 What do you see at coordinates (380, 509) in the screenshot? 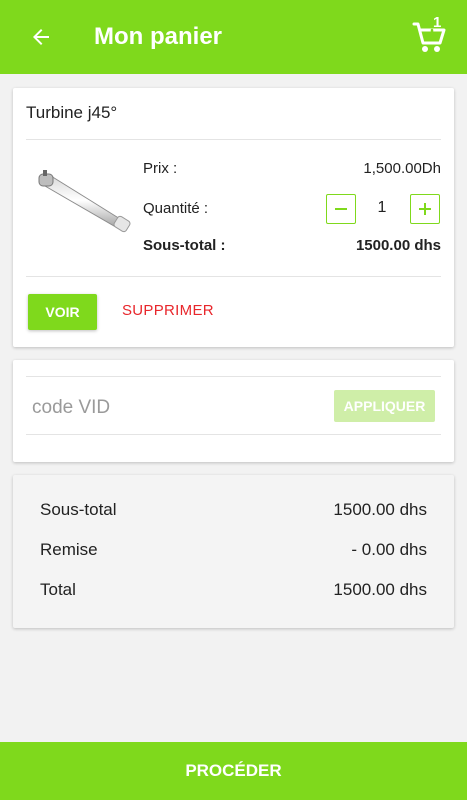
I see `summary-subtotal-value: 1500.00 dhs` at bounding box center [380, 509].